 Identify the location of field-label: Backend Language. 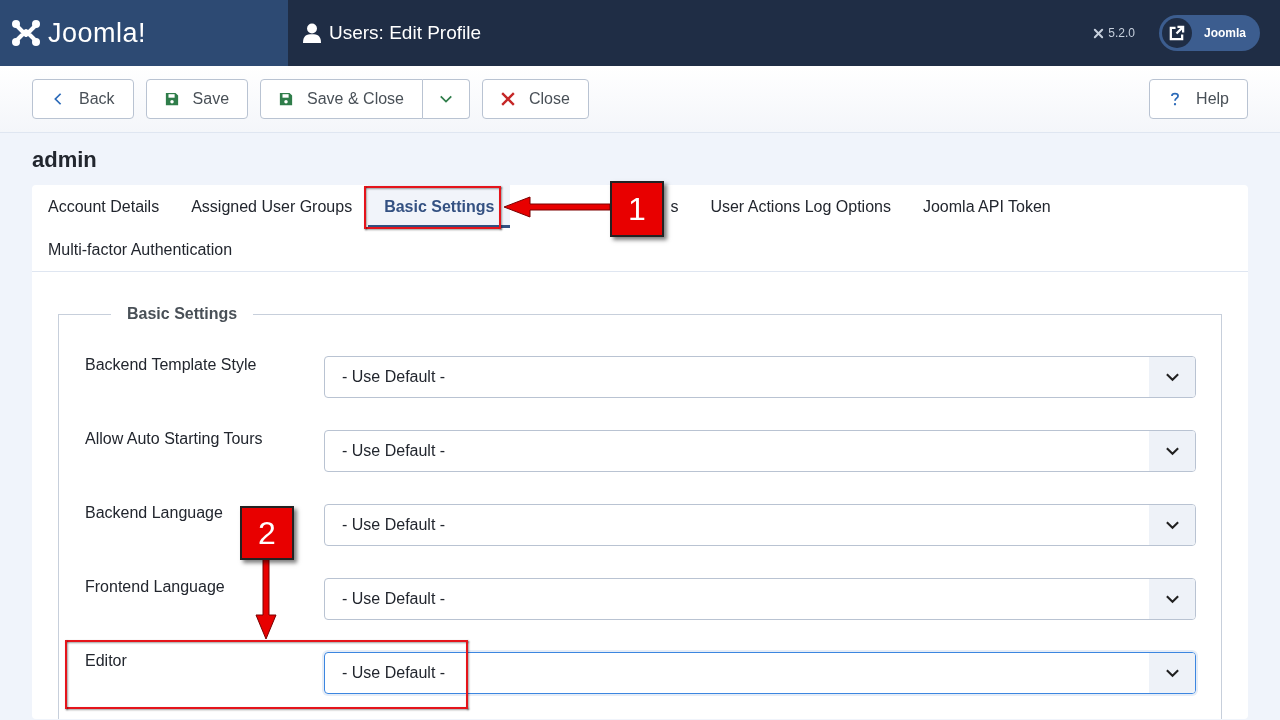
(154, 512).